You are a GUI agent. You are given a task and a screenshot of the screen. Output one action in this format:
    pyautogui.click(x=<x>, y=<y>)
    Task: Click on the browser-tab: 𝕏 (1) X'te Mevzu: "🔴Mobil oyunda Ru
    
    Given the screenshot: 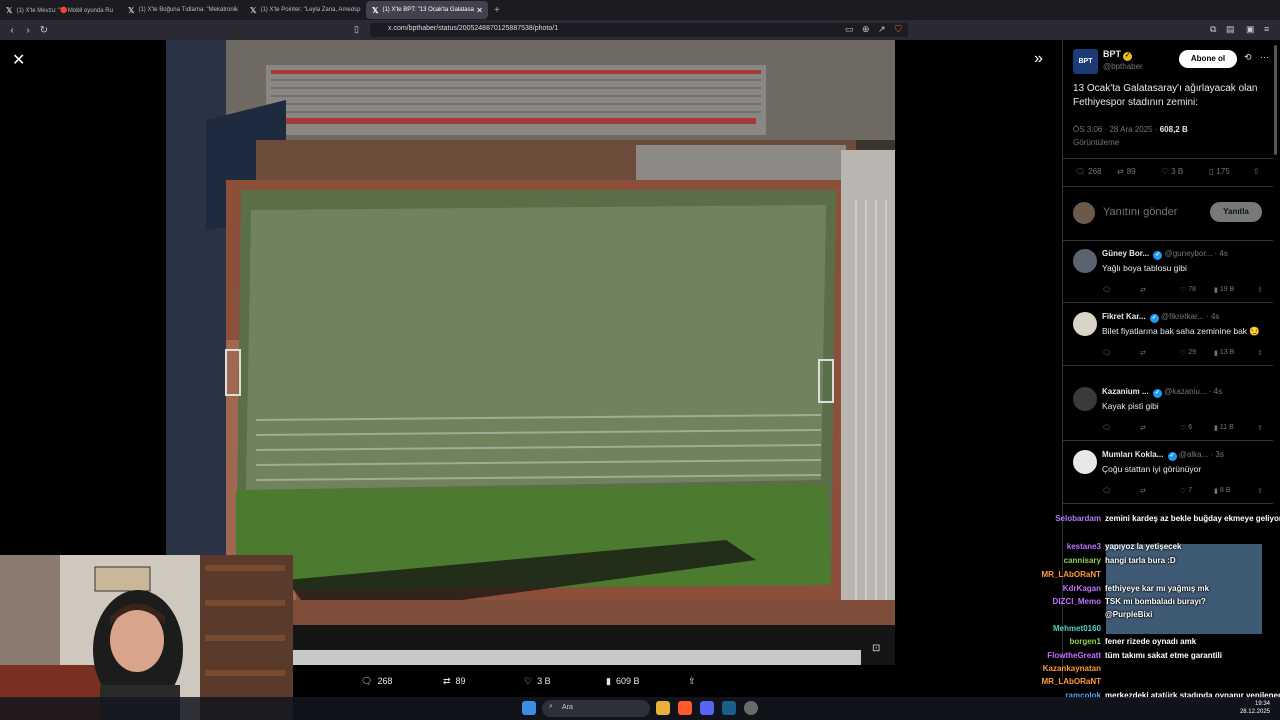 What is the action you would take?
    pyautogui.click(x=61, y=10)
    